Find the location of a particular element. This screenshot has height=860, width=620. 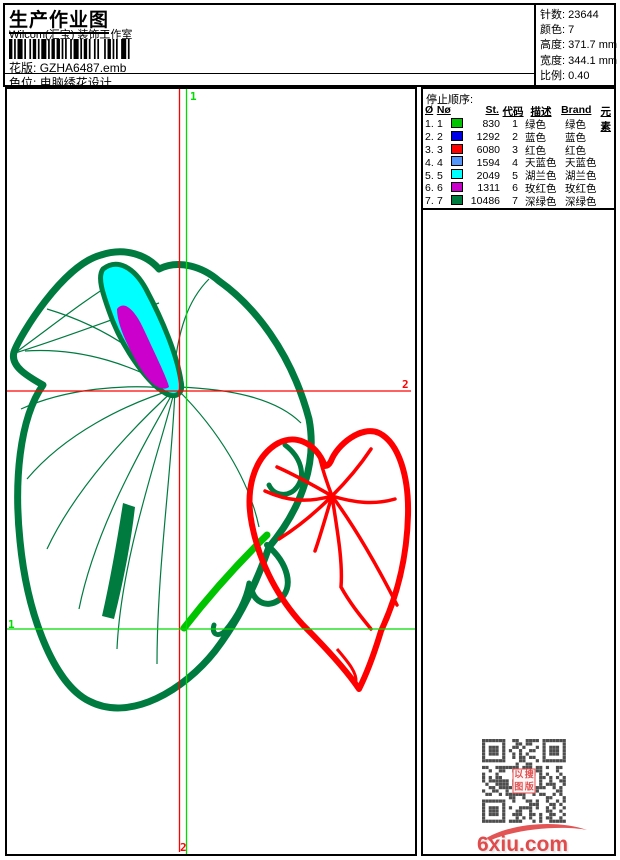

start-marker-left: 1 is located at coordinates (11, 624).